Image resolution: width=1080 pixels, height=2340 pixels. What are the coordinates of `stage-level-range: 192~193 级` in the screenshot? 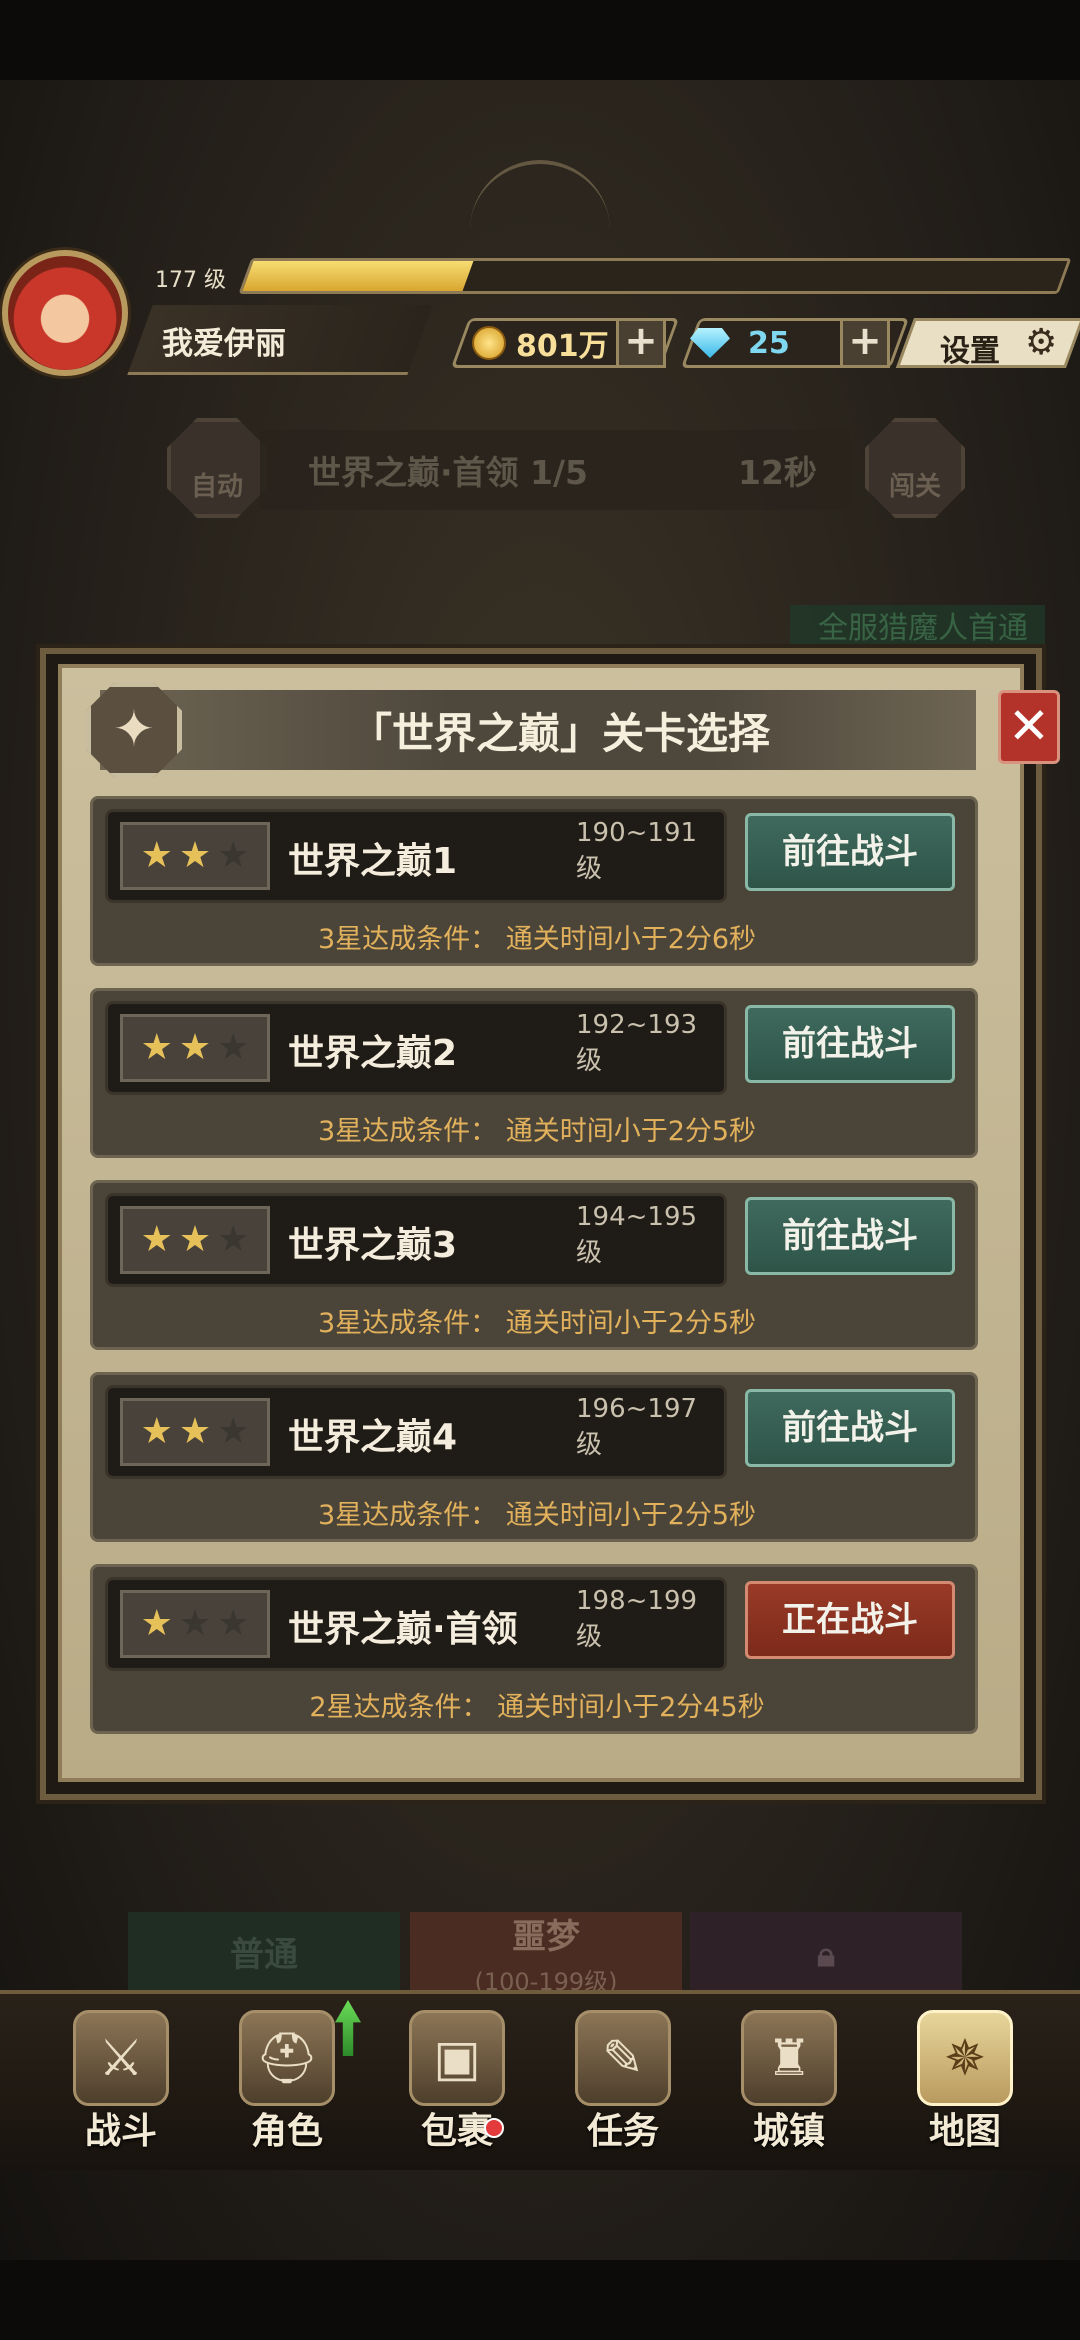 It's located at (637, 1043).